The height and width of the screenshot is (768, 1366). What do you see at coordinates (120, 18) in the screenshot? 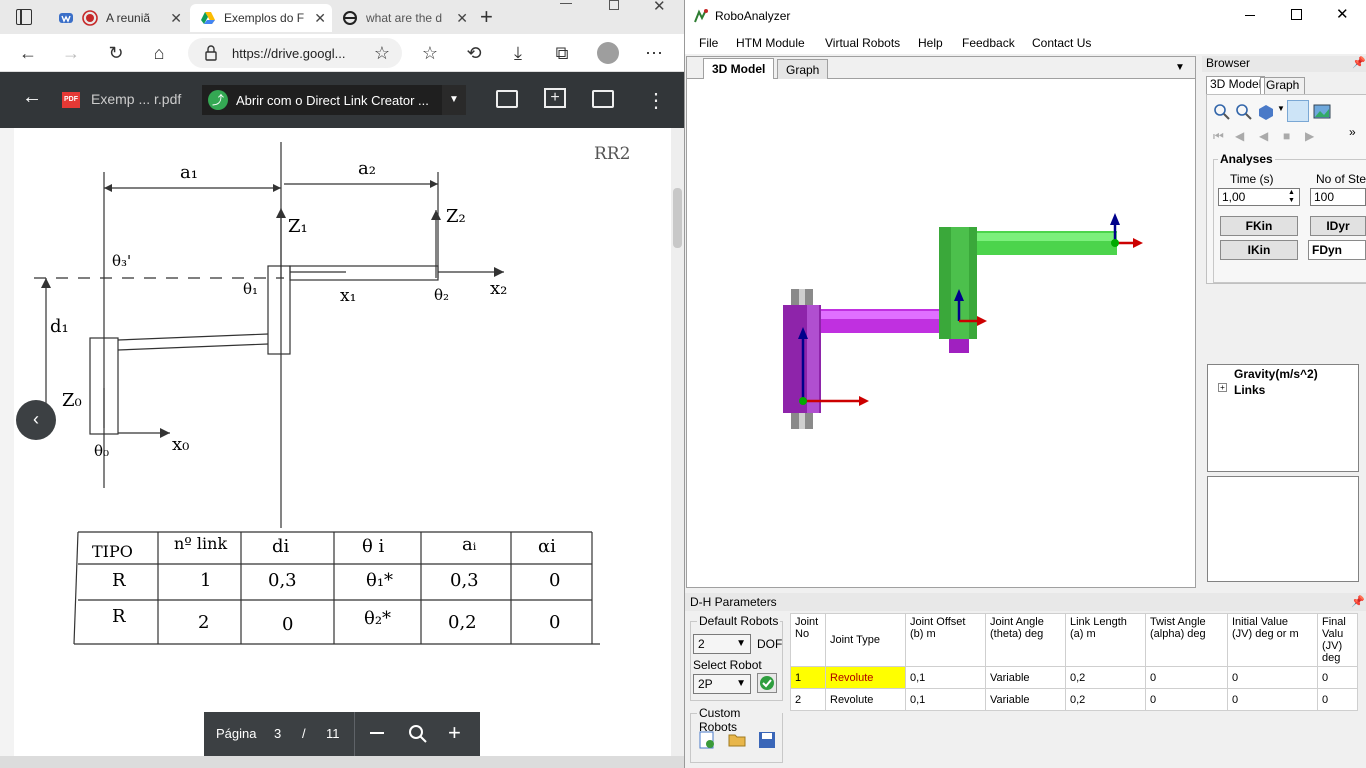
I see `tab-reuniao: A reuniã ✕` at bounding box center [120, 18].